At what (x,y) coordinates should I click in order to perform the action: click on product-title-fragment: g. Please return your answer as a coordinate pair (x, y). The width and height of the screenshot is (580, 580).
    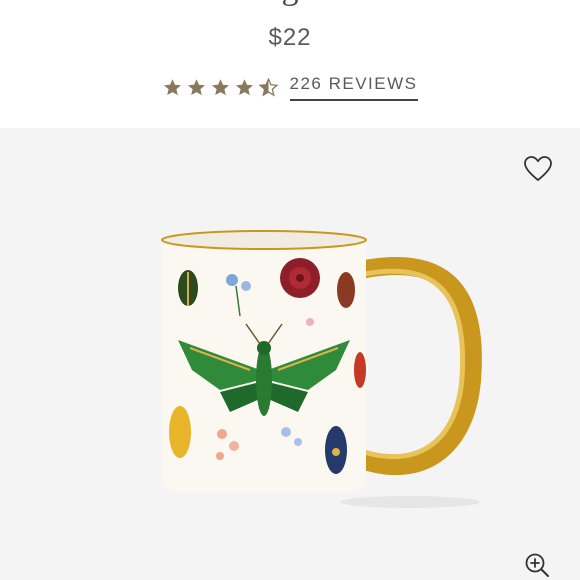
    Looking at the image, I should click on (290, 3).